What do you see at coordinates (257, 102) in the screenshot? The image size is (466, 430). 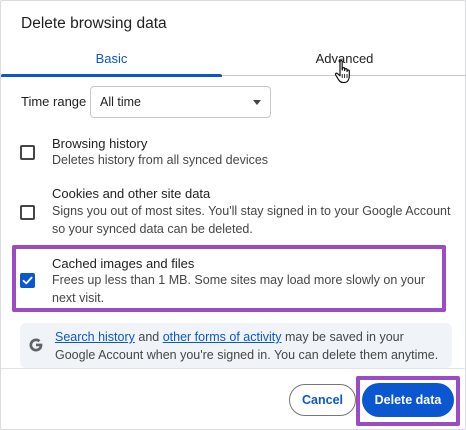 I see `dropdown-arrow-icon` at bounding box center [257, 102].